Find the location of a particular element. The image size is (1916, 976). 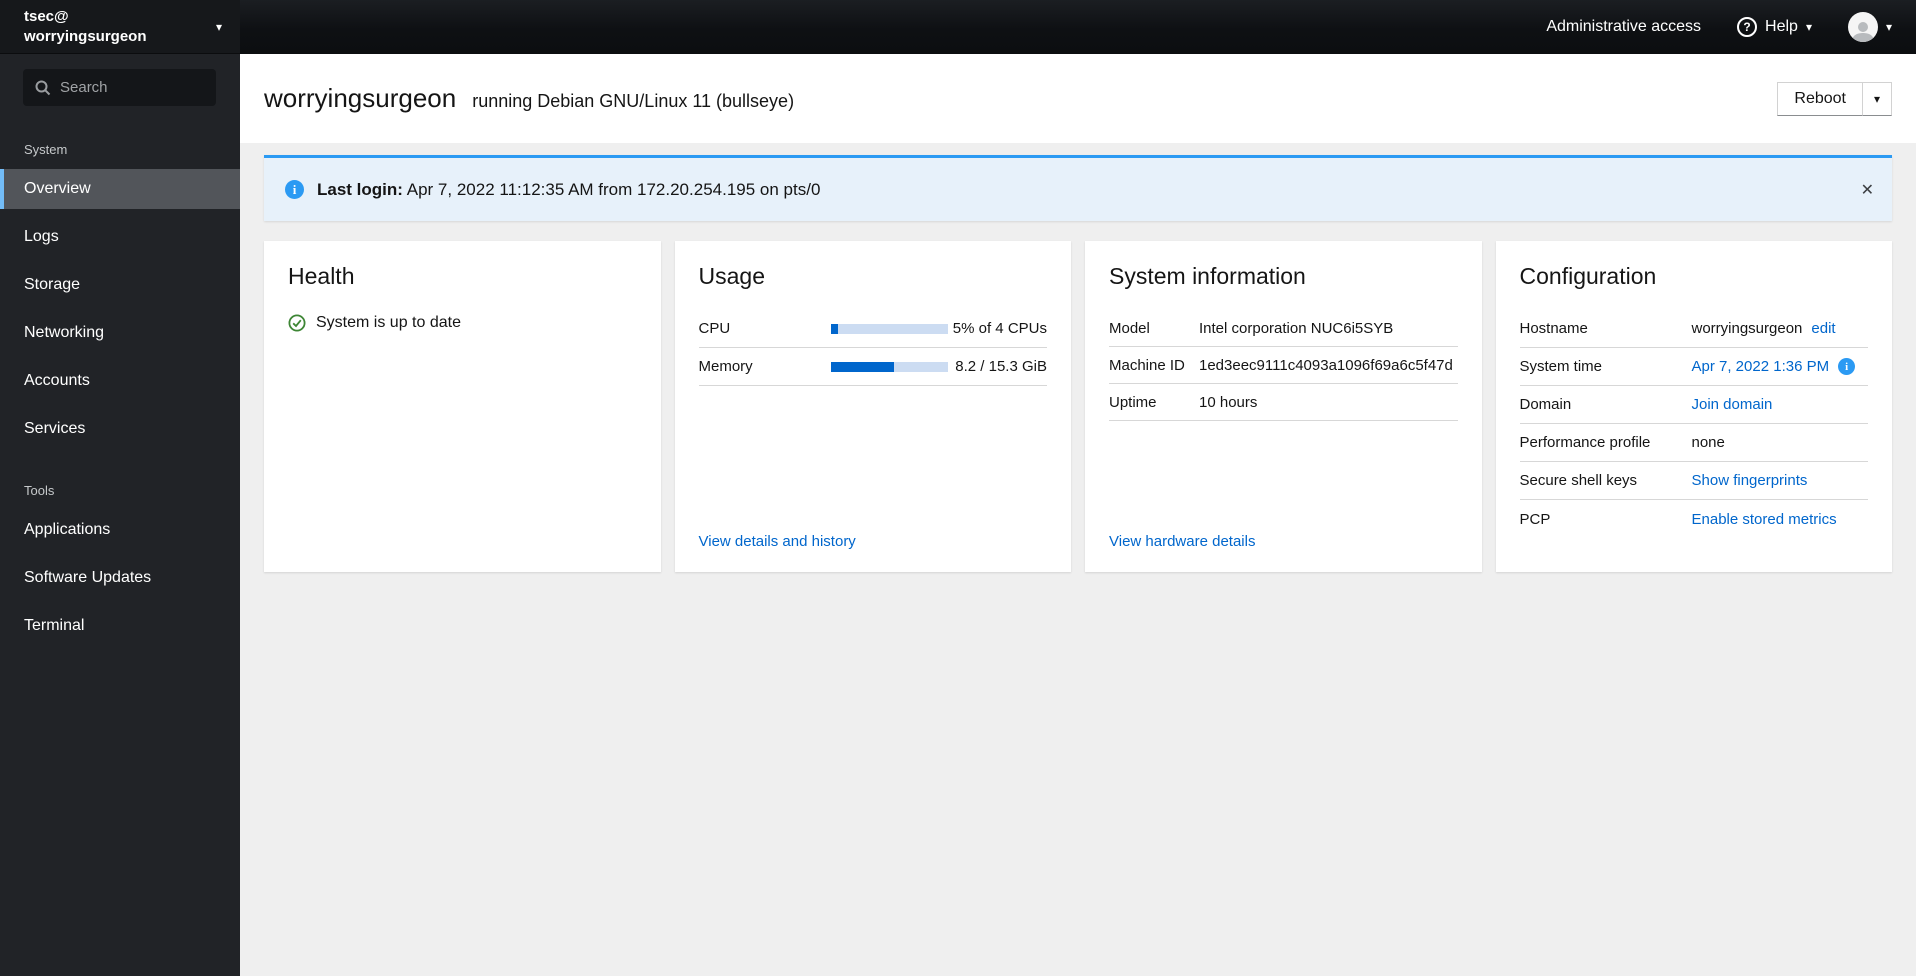

config-row-pcp: PCP Enable stored metrics is located at coordinates (1694, 519).